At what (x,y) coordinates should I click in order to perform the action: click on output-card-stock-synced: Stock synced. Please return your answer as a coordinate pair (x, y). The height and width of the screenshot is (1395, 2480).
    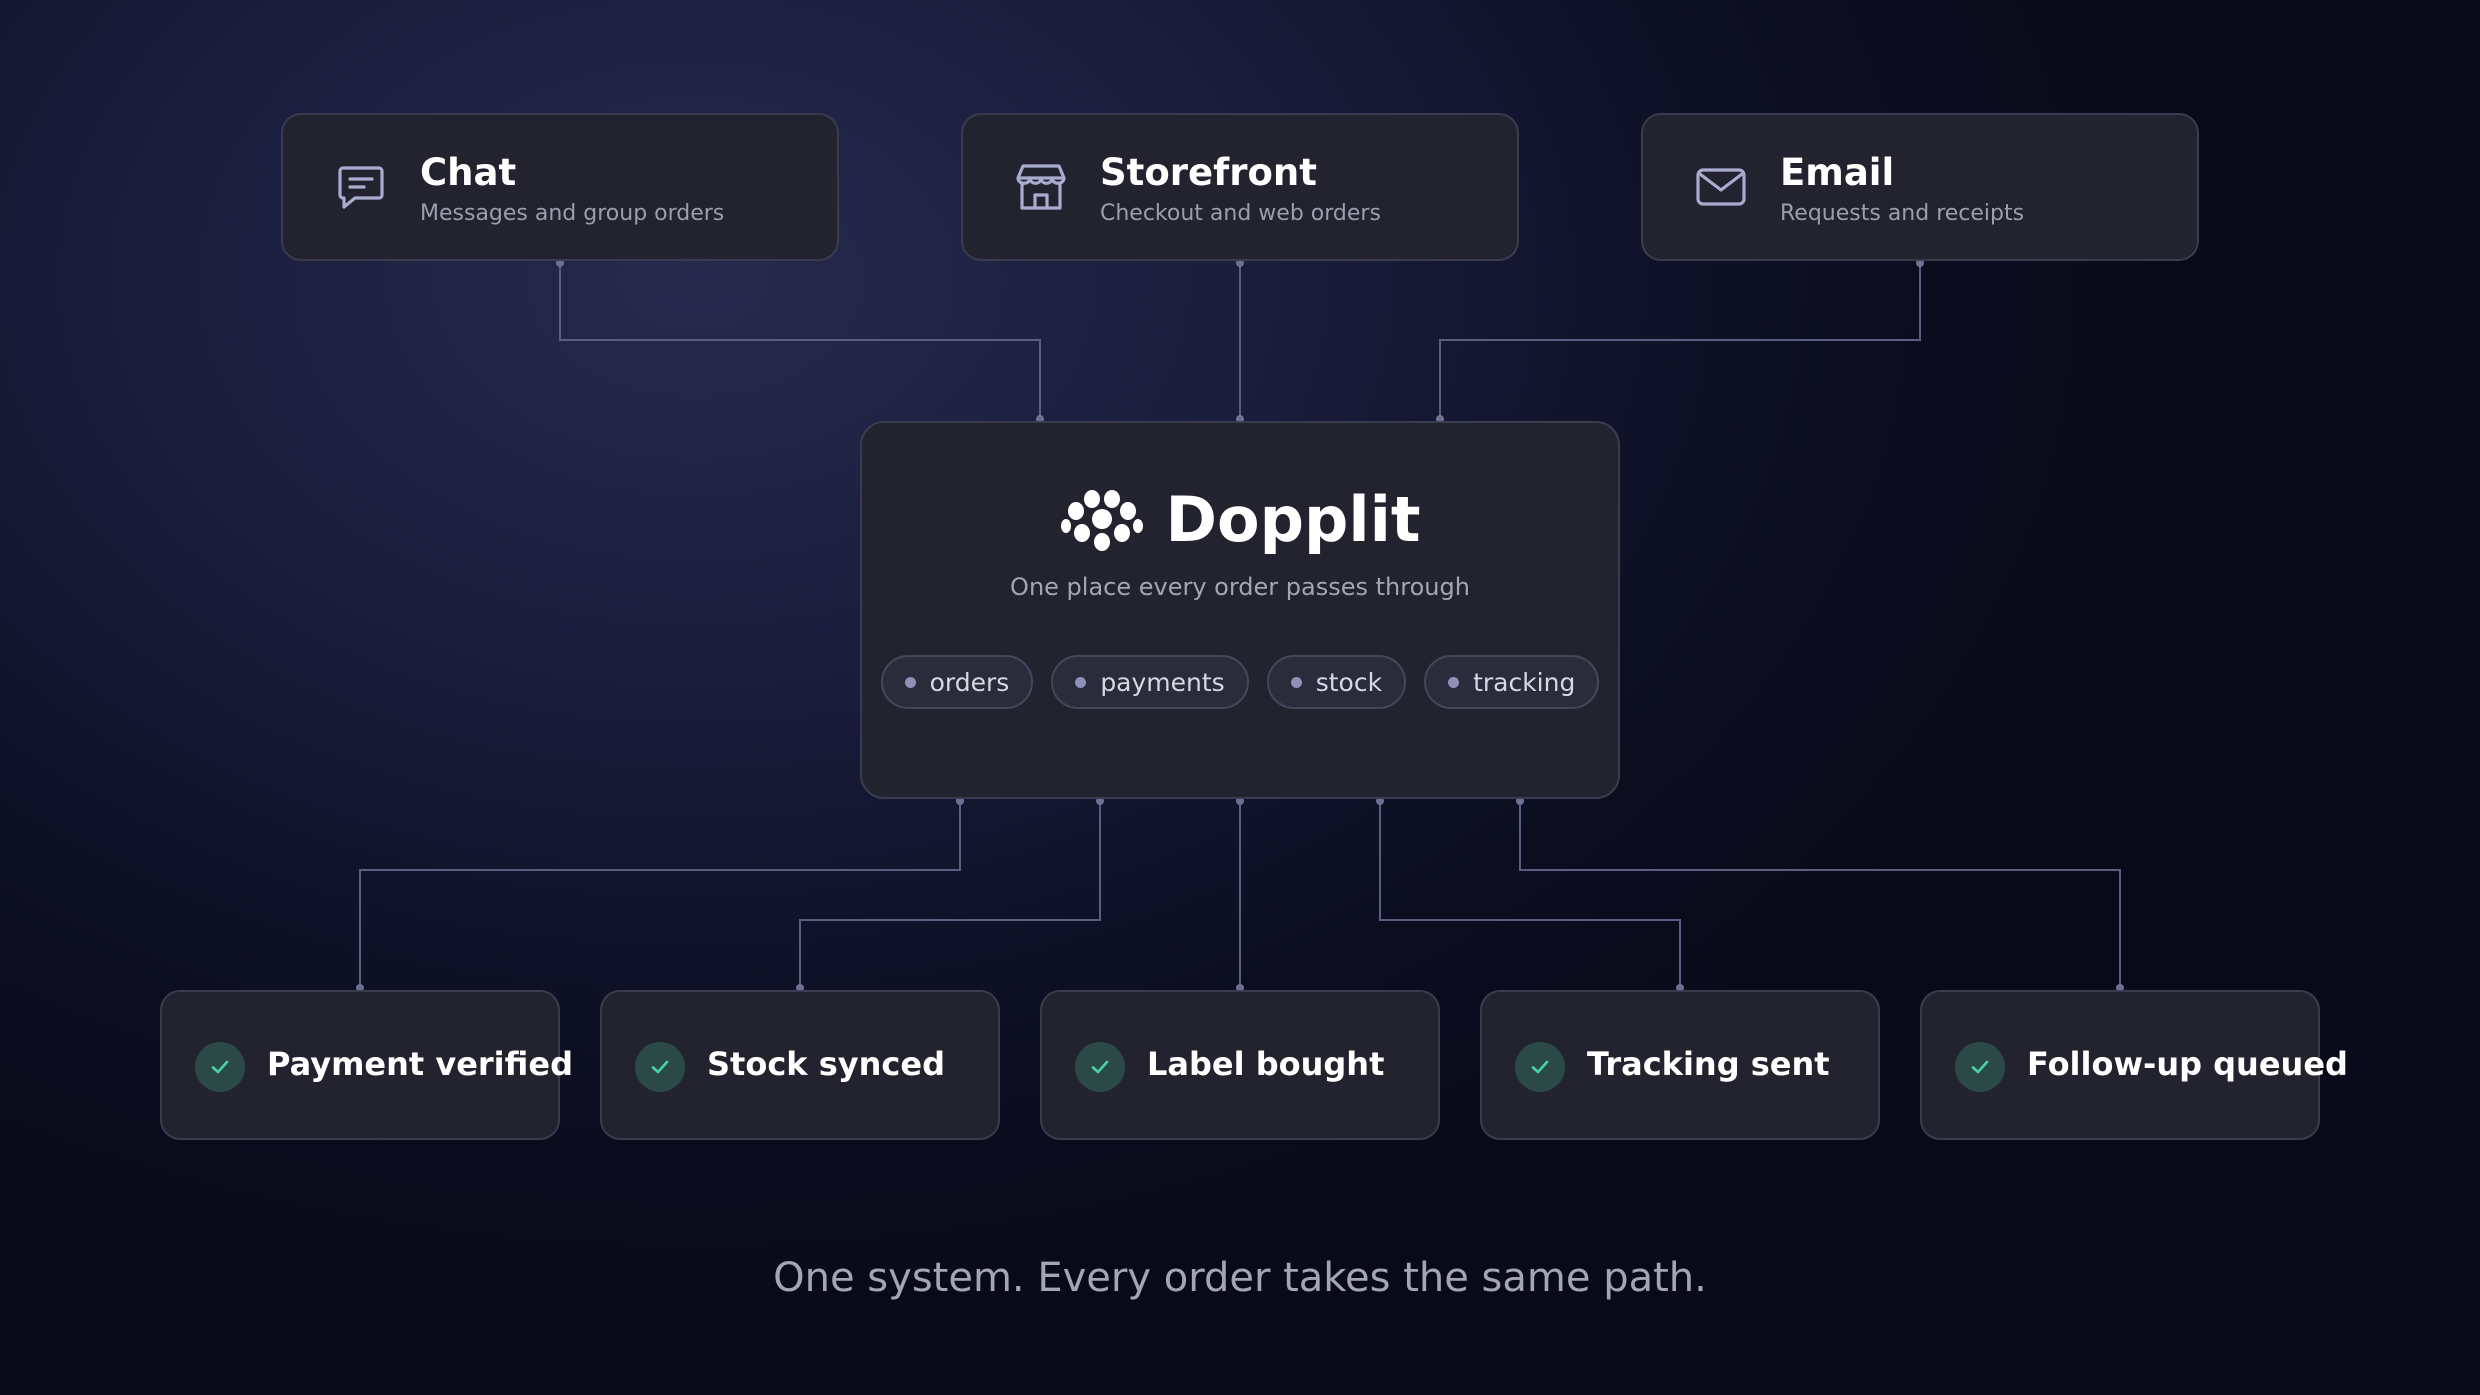
    Looking at the image, I should click on (800, 1065).